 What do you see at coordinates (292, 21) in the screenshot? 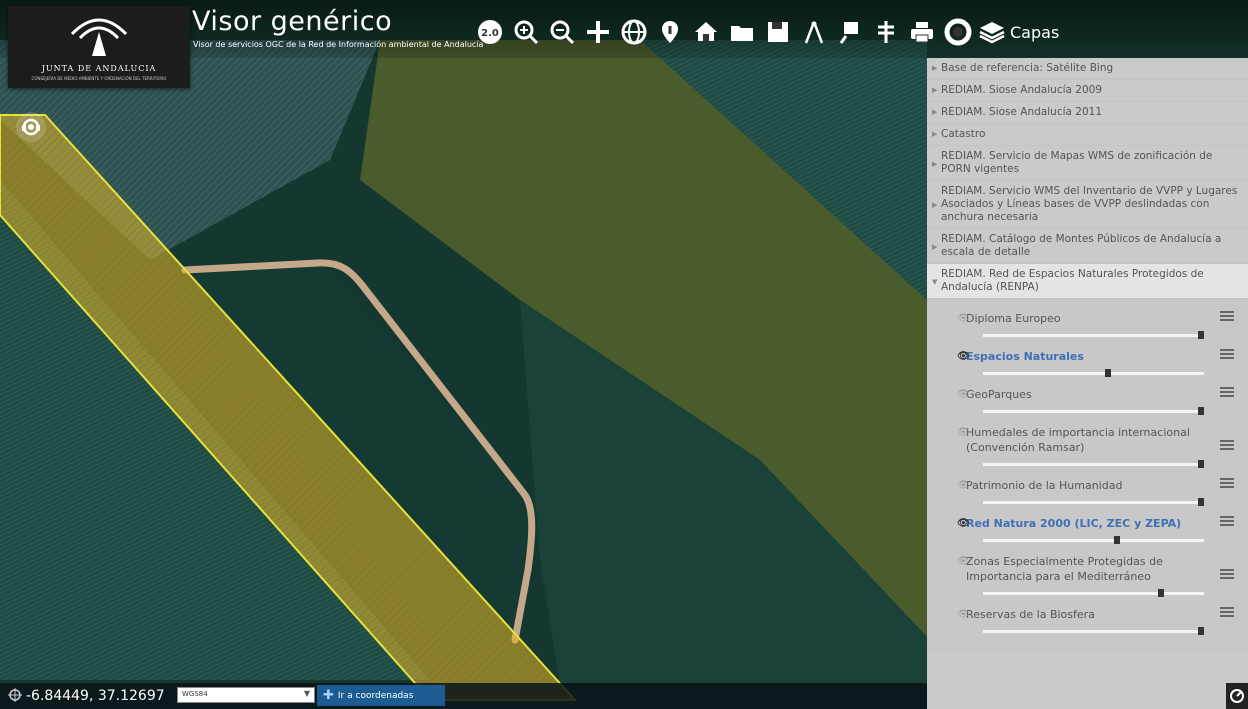
I see `app-title: Visor genérico` at bounding box center [292, 21].